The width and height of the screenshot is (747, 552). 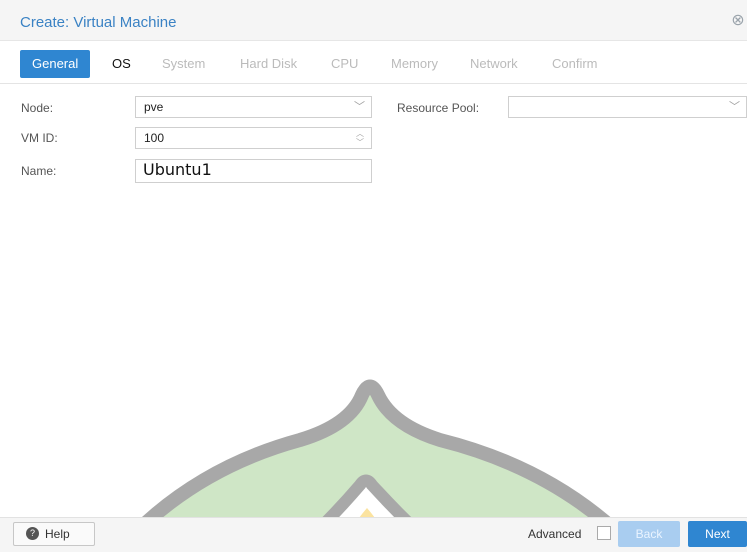 I want to click on name-input: Ubuntu1, so click(x=253, y=171).